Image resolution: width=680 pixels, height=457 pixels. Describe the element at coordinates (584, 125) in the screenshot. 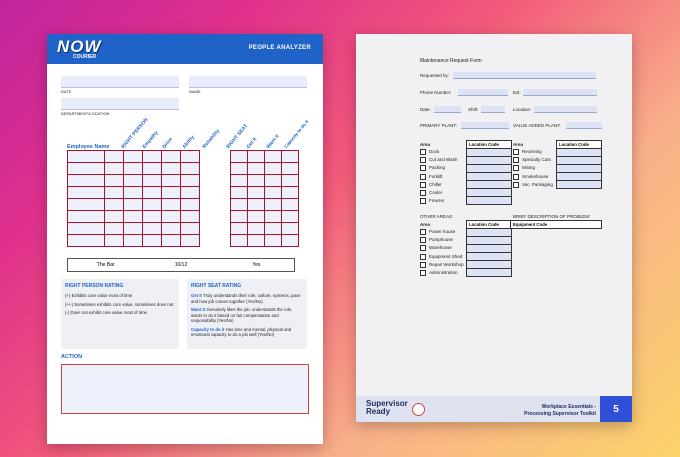

I see `value-added-plant-field` at that location.